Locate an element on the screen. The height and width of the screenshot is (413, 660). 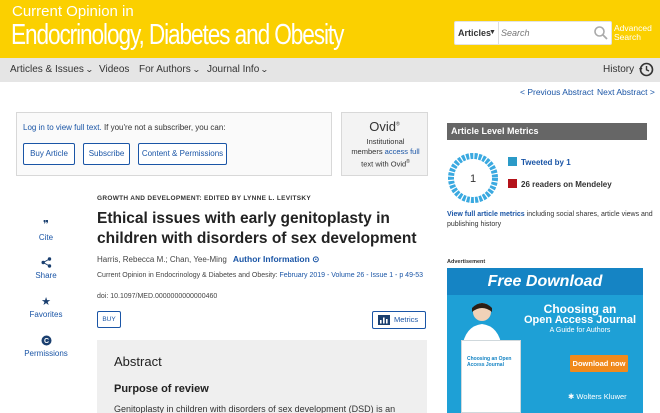
search-icon is located at coordinates (601, 33).